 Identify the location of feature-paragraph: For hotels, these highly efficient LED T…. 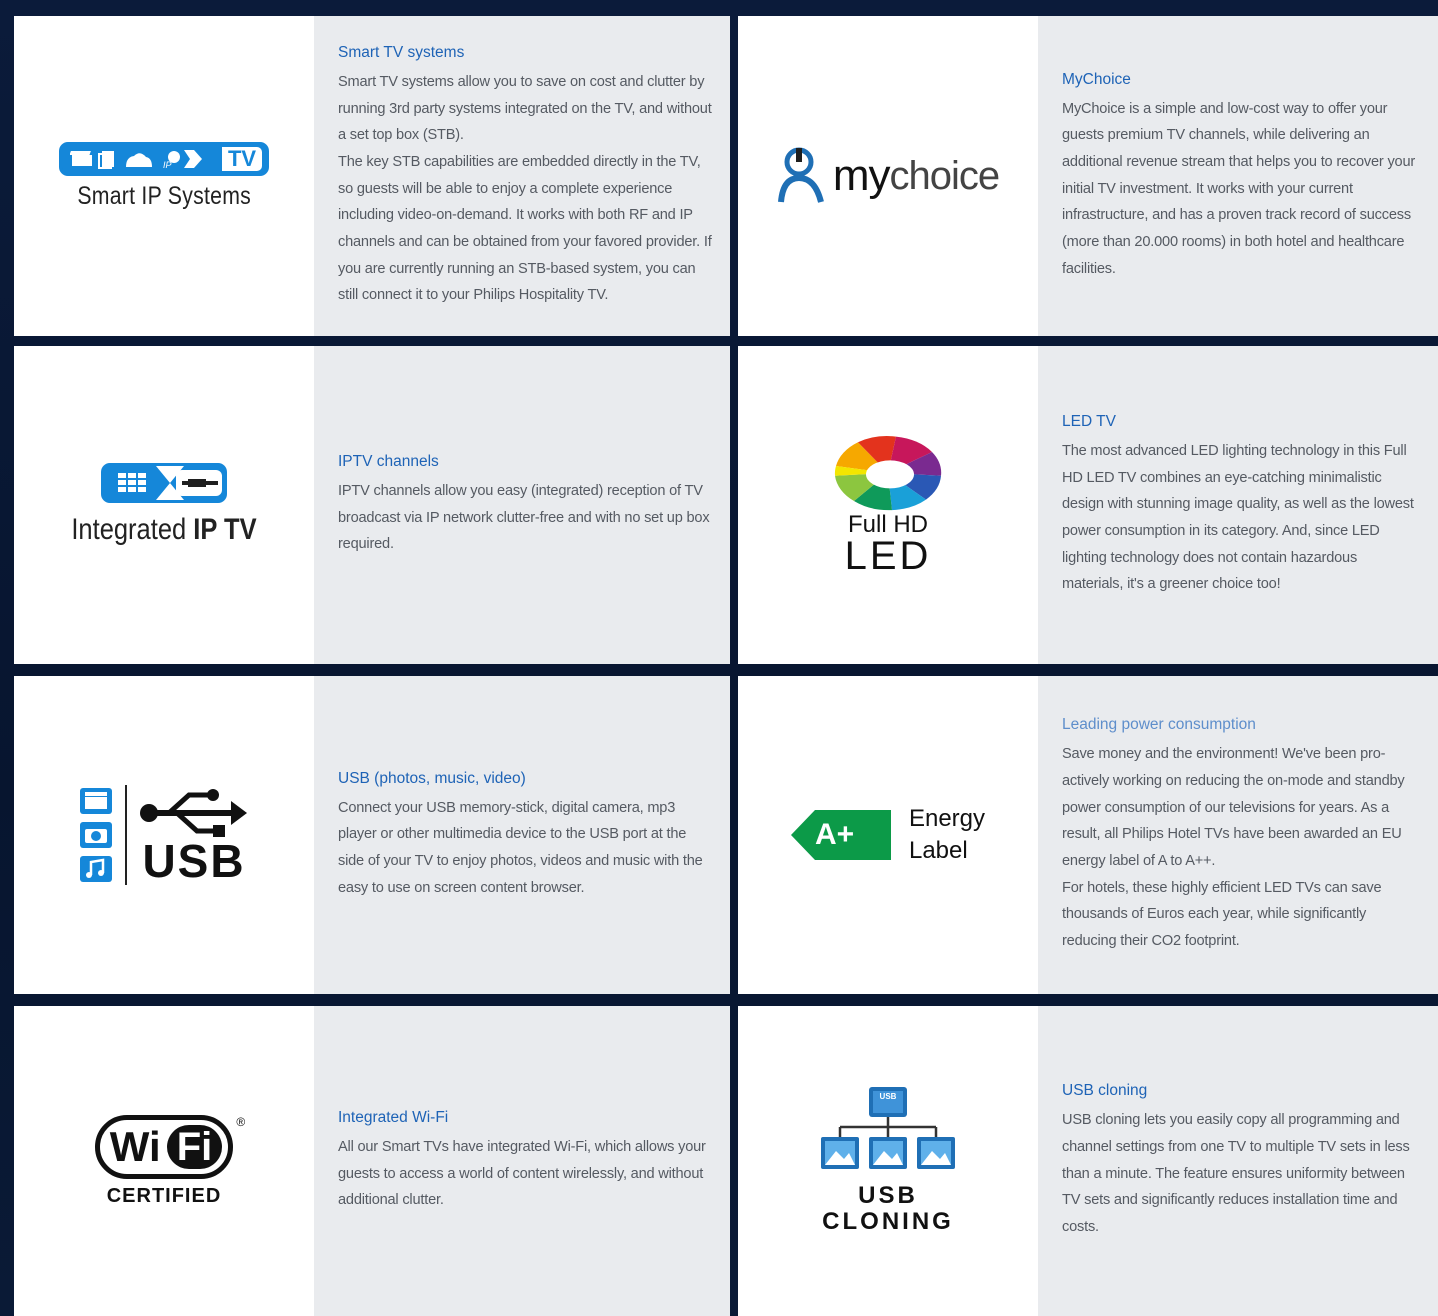
(1222, 914).